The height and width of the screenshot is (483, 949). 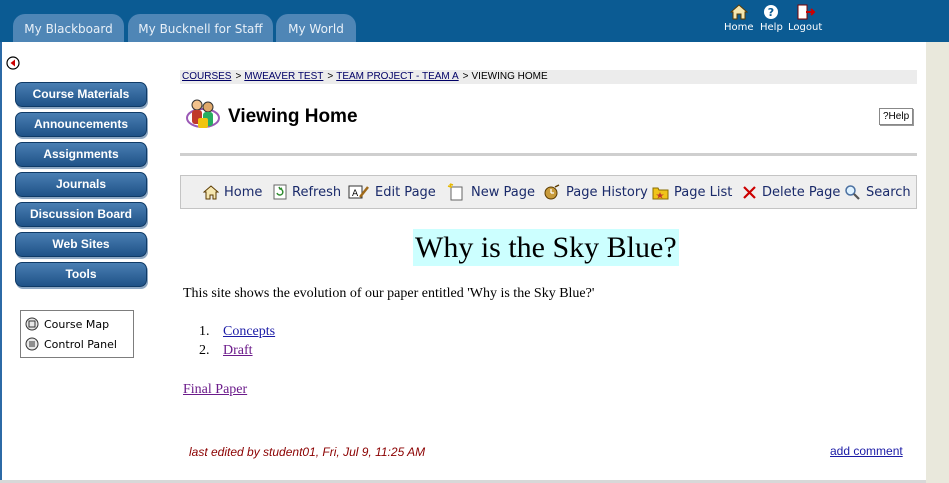 What do you see at coordinates (215, 390) in the screenshot?
I see `final-paper-link: Final Paper` at bounding box center [215, 390].